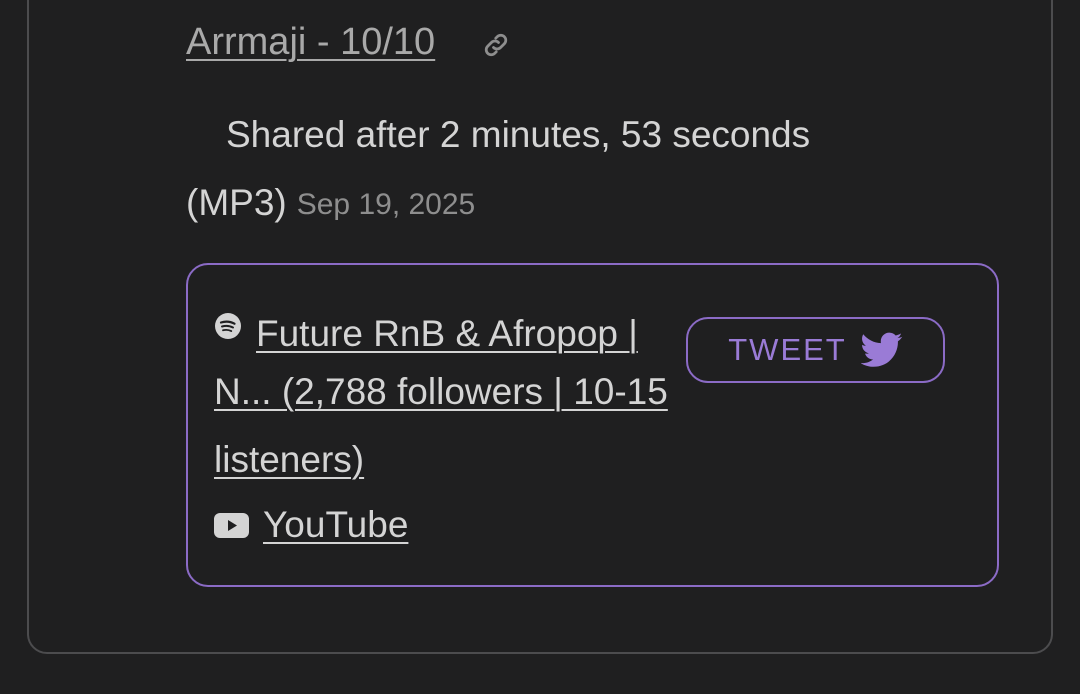 Image resolution: width=1080 pixels, height=694 pixels. What do you see at coordinates (228, 326) in the screenshot?
I see `spotify-icon` at bounding box center [228, 326].